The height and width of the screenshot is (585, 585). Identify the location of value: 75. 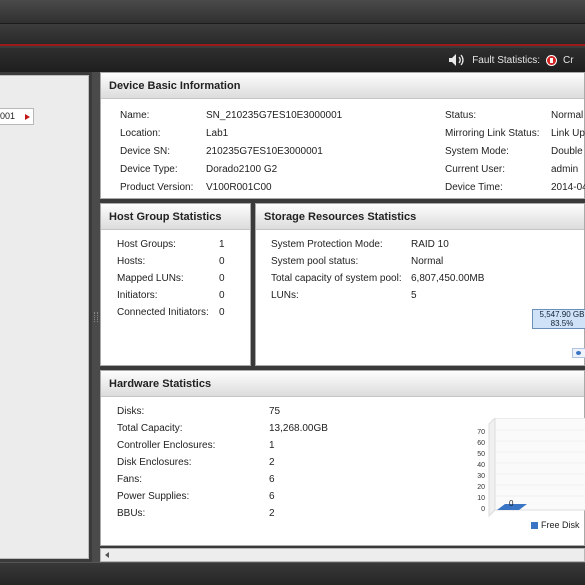
(275, 411).